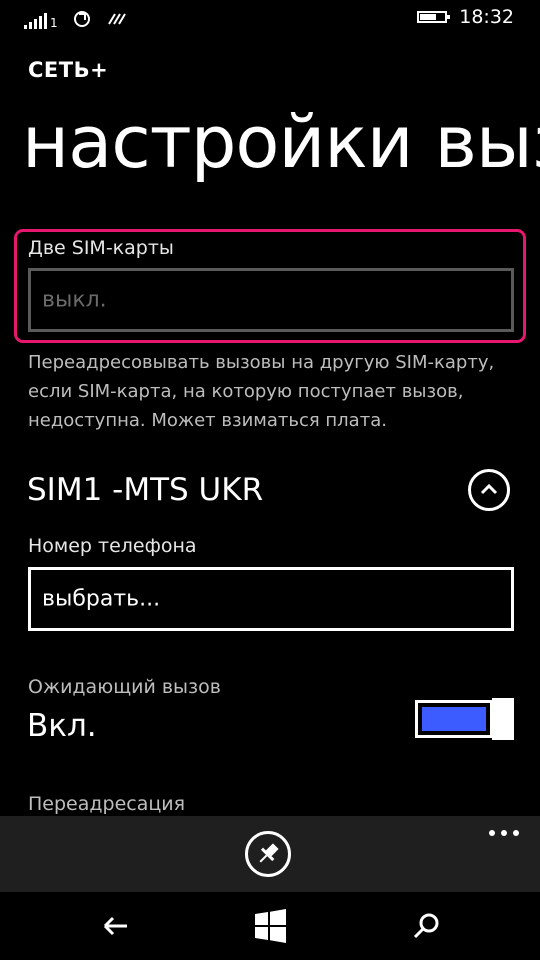  Describe the element at coordinates (428, 17) in the screenshot. I see `battery-level-fill` at that location.